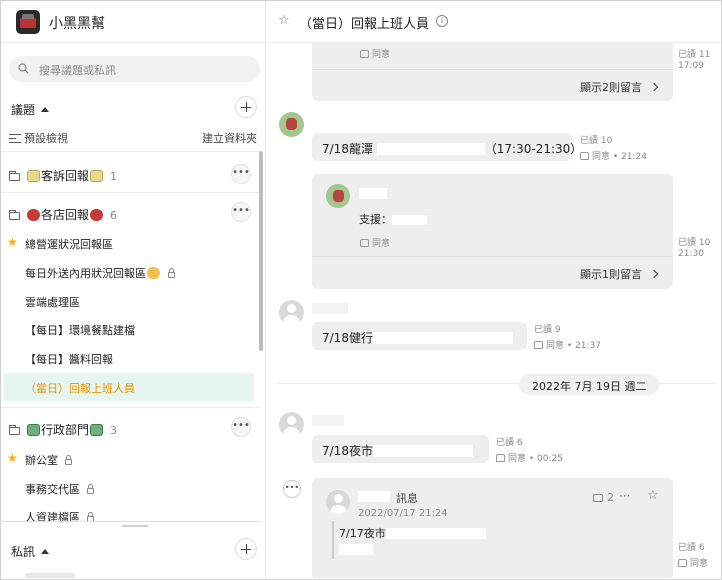 The image size is (722, 580). What do you see at coordinates (135, 526) in the screenshot?
I see `resize-handle` at bounding box center [135, 526].